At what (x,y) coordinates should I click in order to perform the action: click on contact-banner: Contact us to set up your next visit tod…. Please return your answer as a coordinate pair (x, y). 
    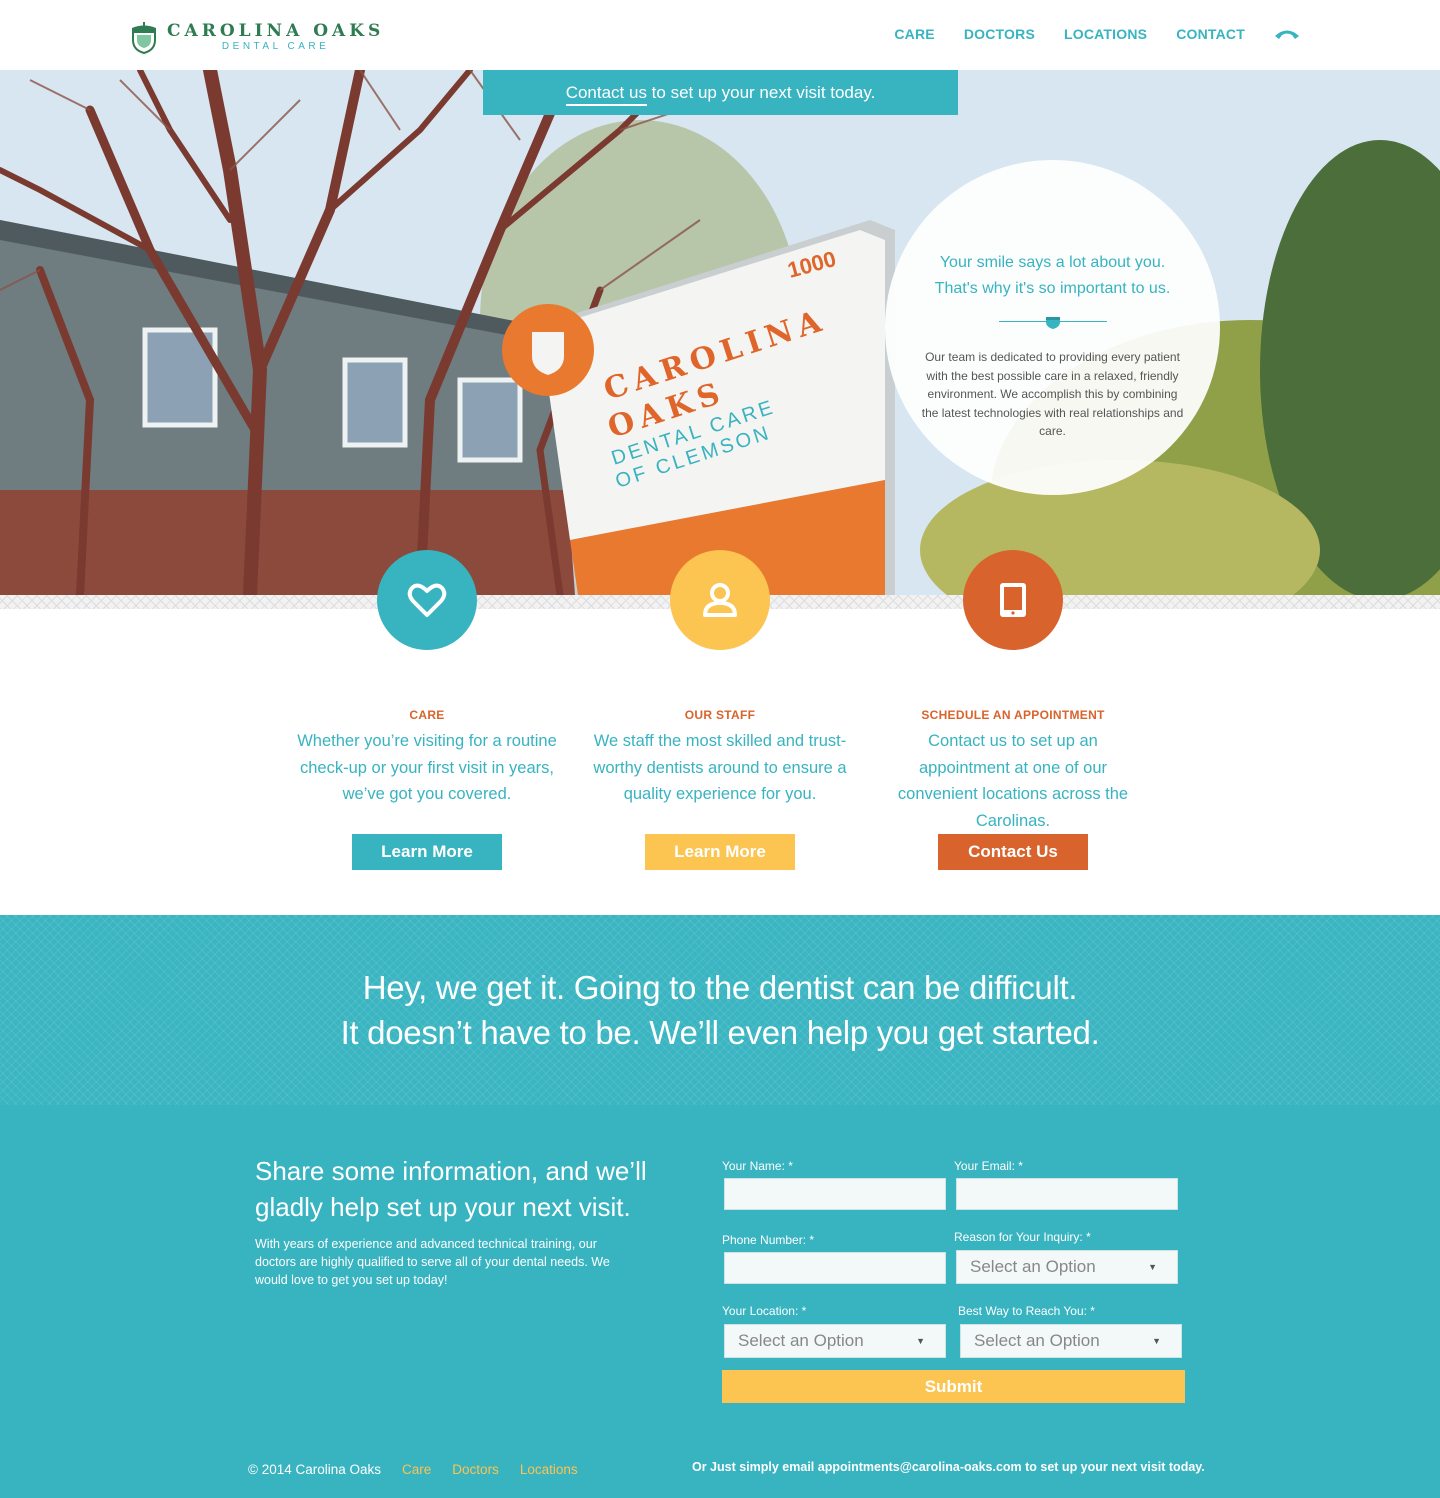
    Looking at the image, I should click on (720, 92).